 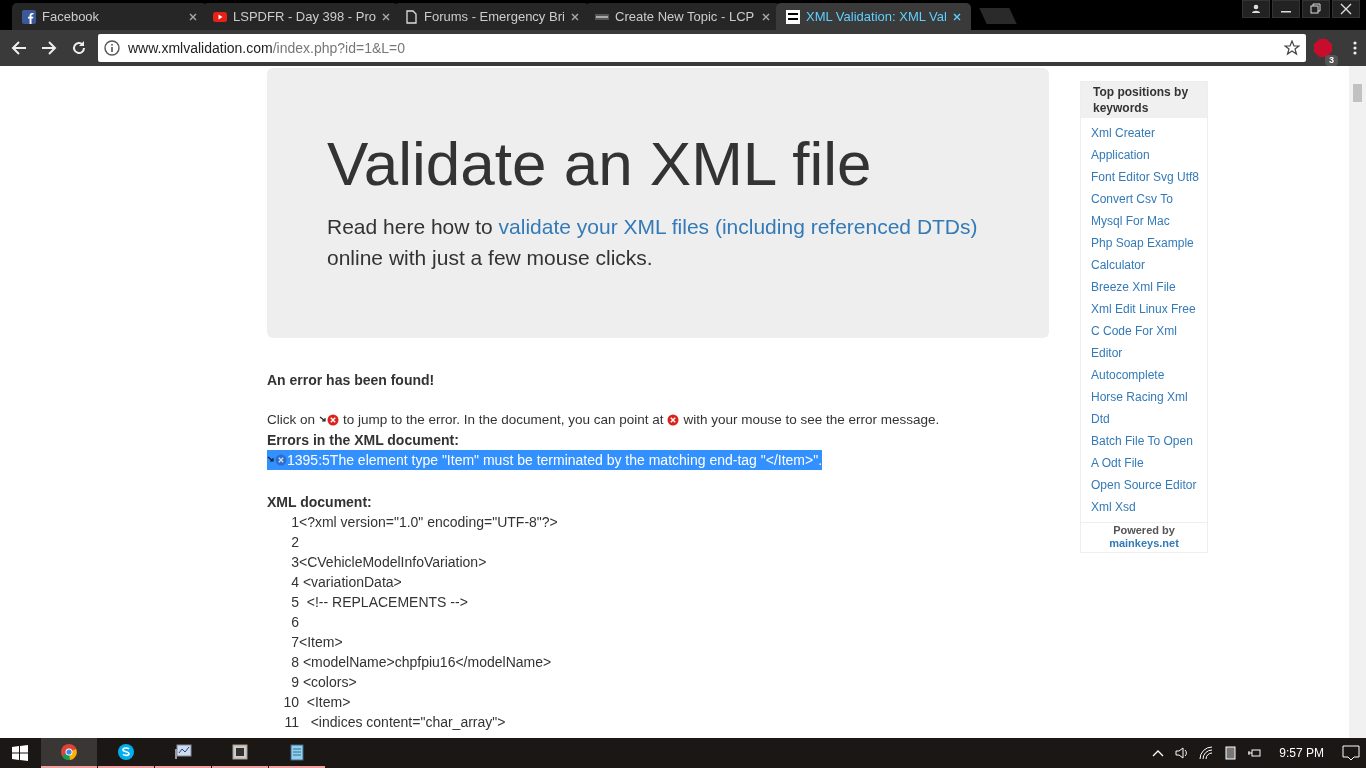 I want to click on app-icon, so click(x=240, y=752).